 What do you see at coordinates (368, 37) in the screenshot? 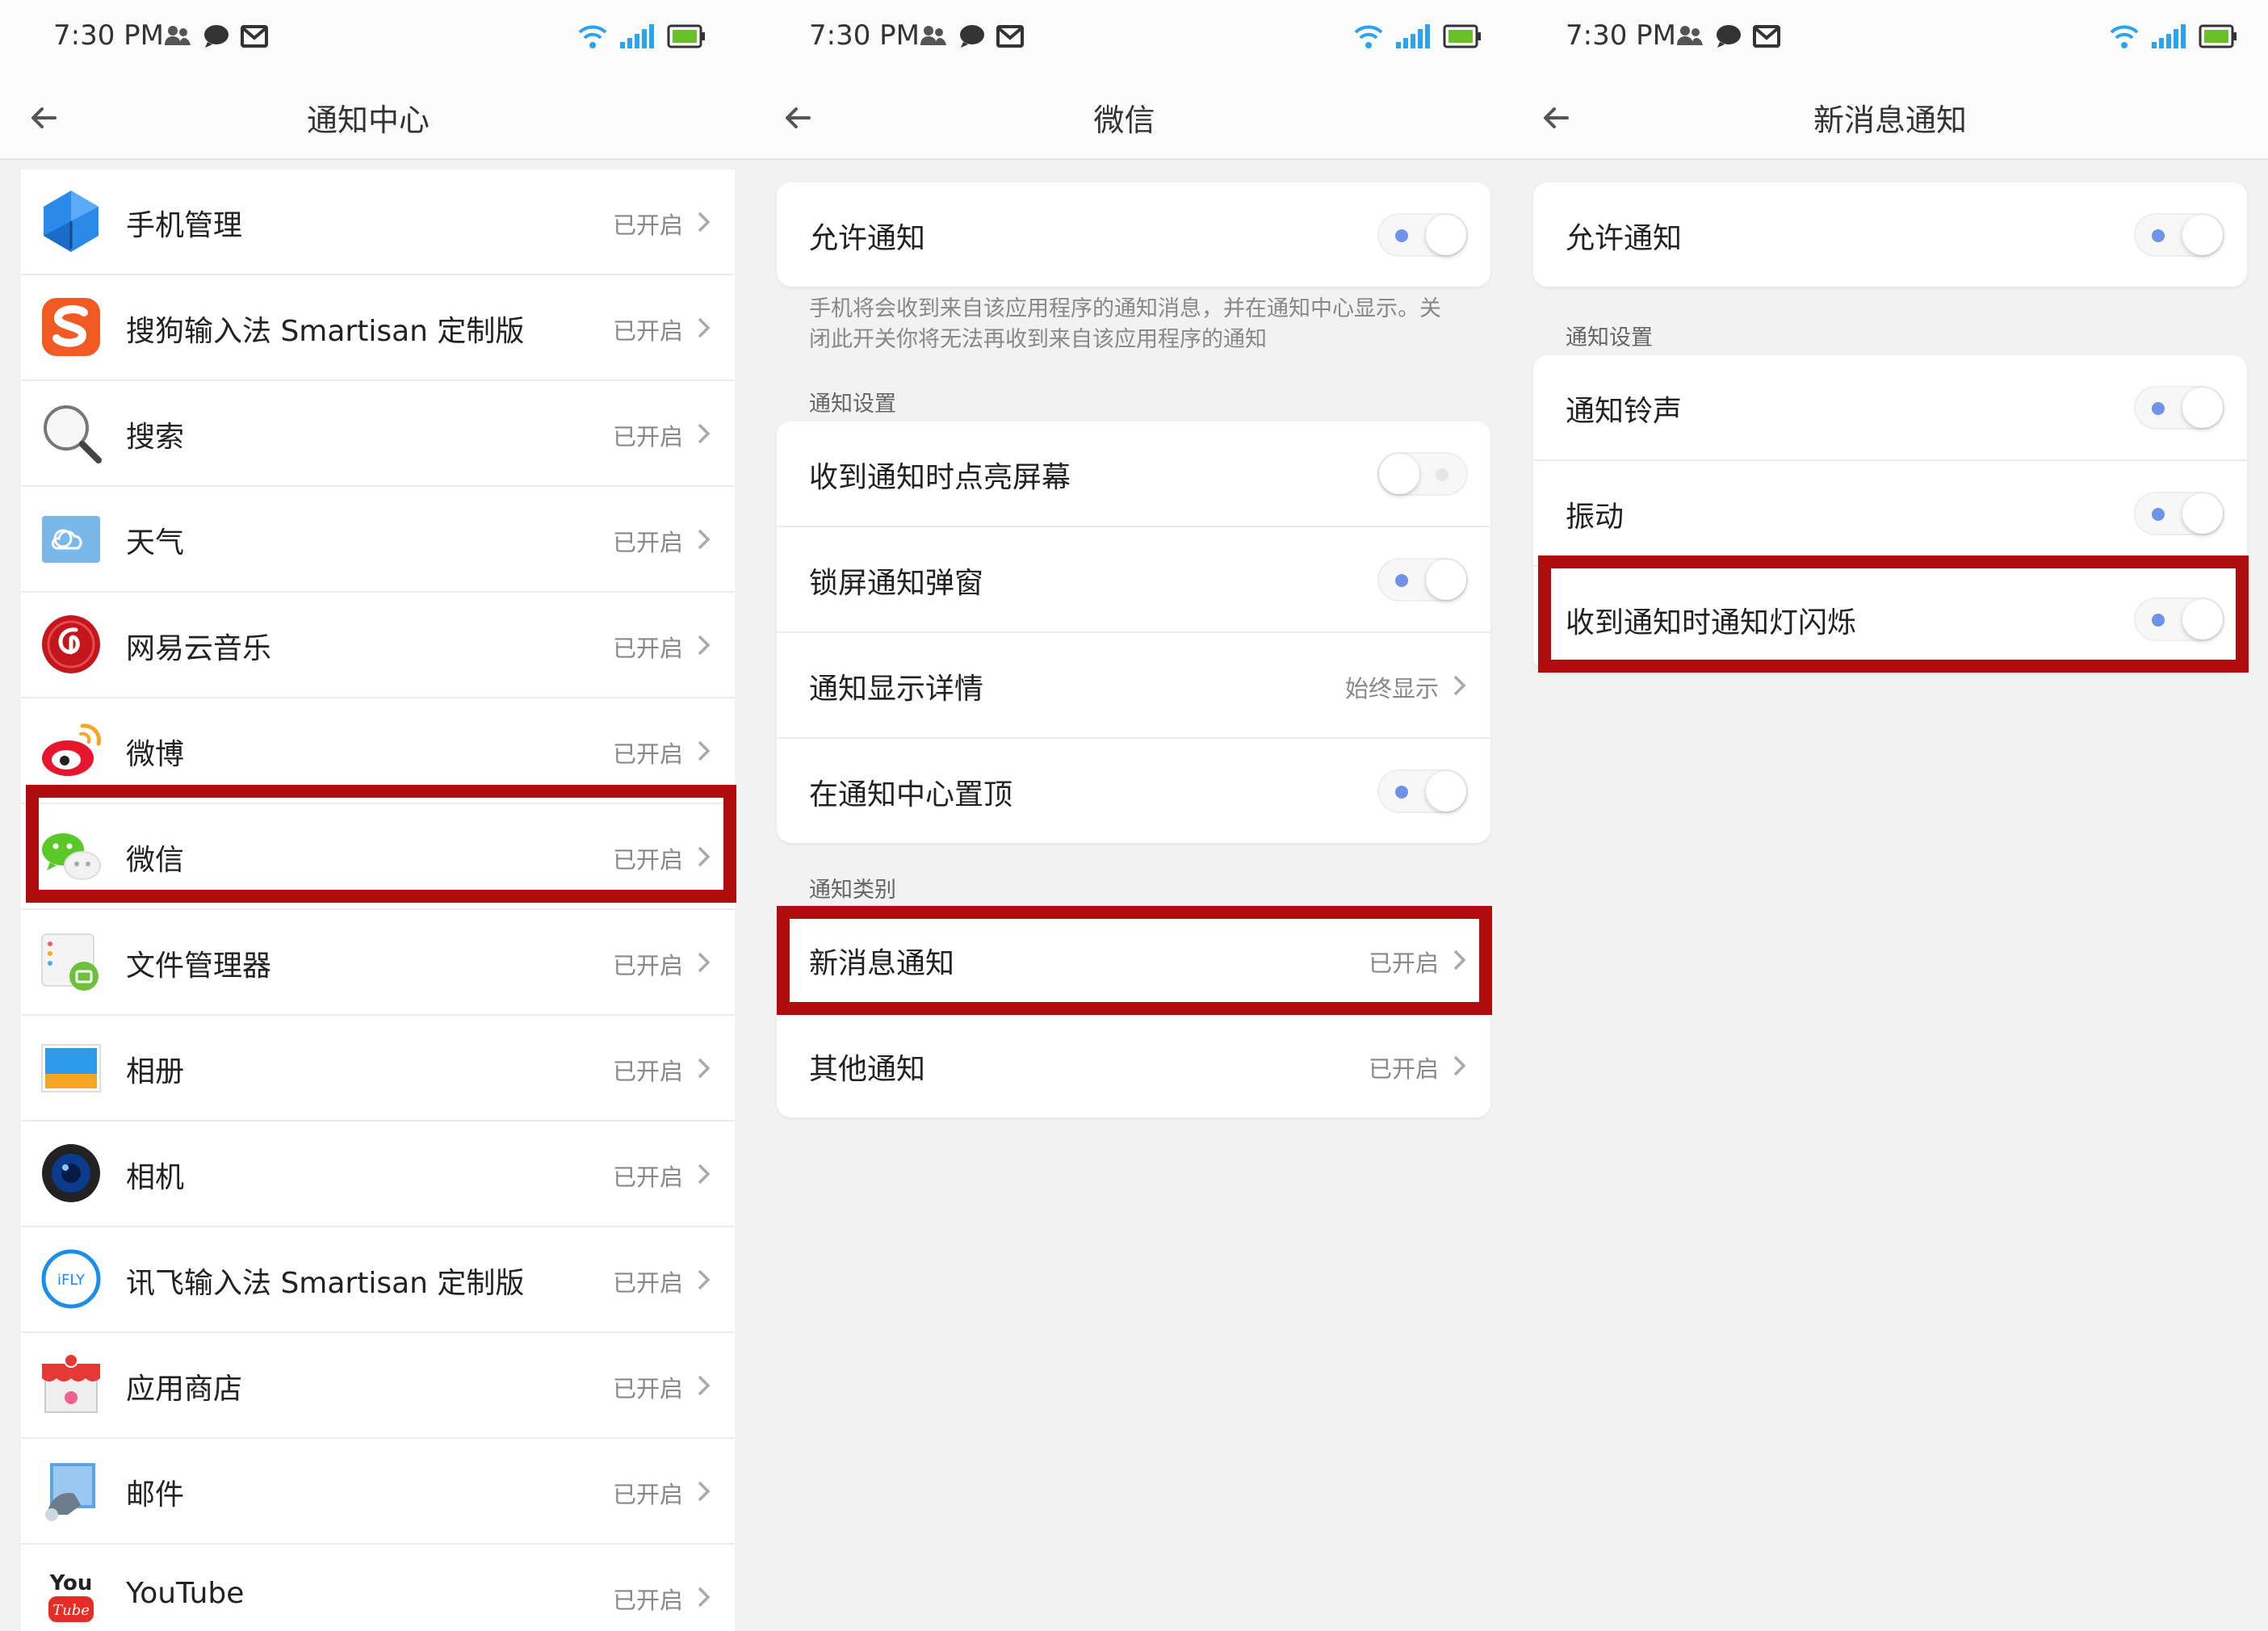
I see `status-bar: 7:30 PM` at bounding box center [368, 37].